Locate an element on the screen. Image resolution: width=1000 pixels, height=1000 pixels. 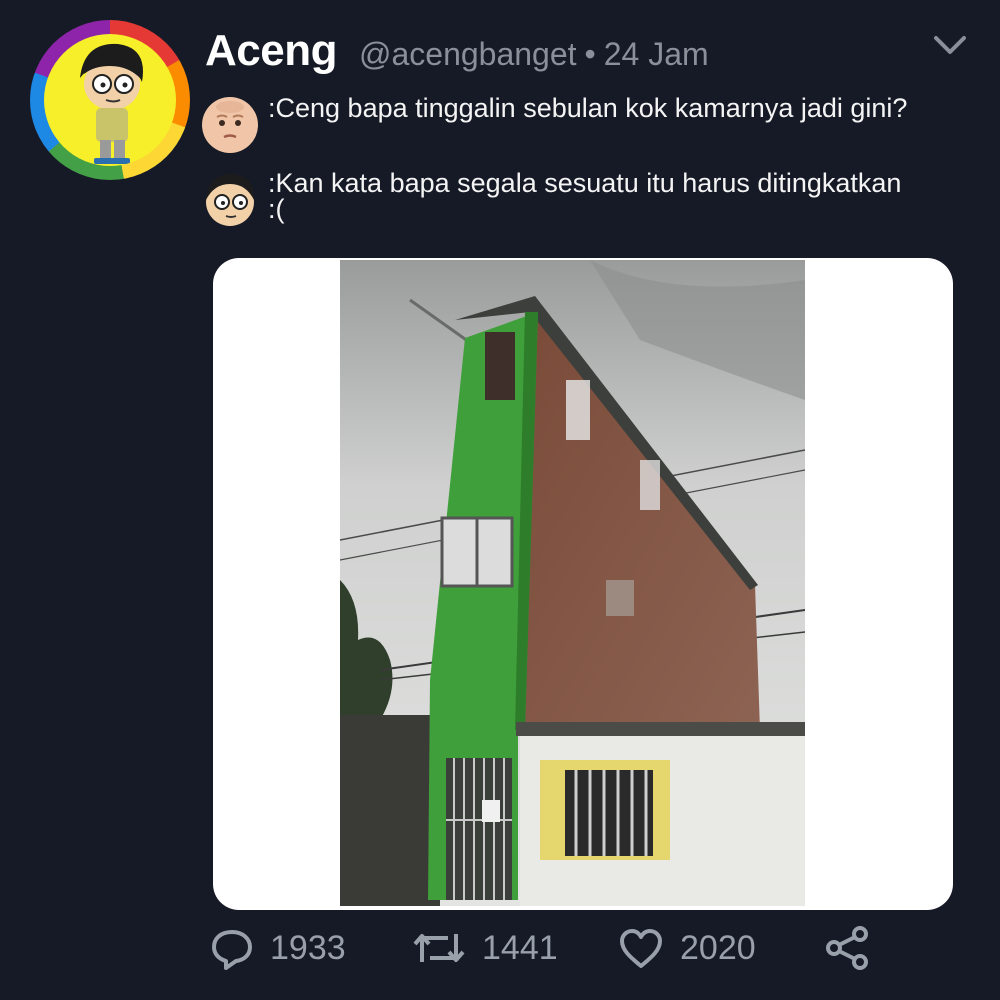
avatar-cartoon-image is located at coordinates (110, 100).